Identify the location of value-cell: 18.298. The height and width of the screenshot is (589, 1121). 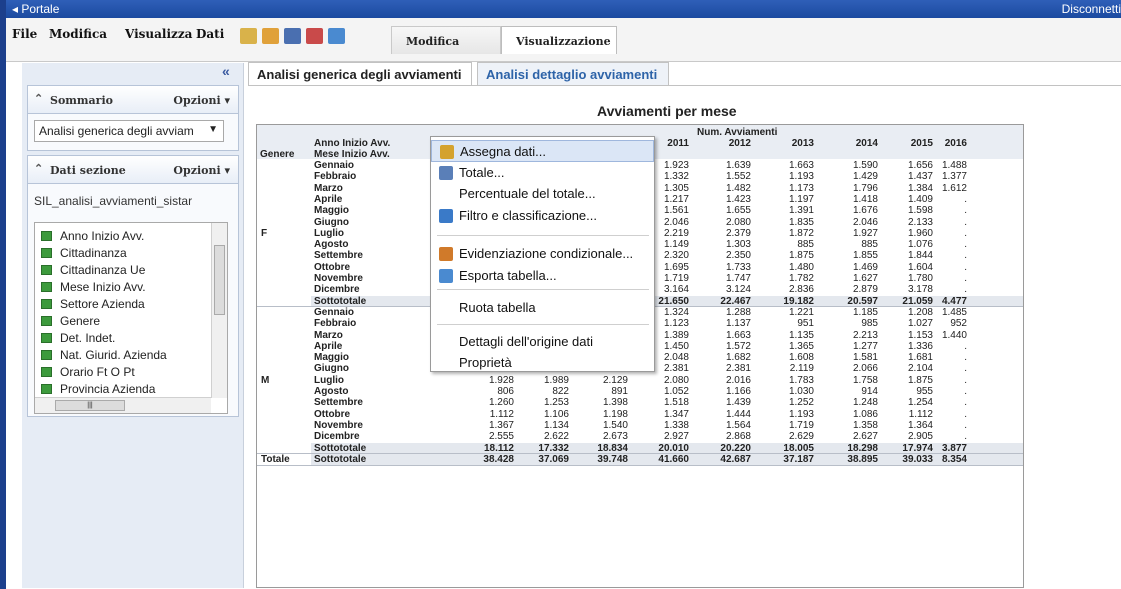
(850, 448).